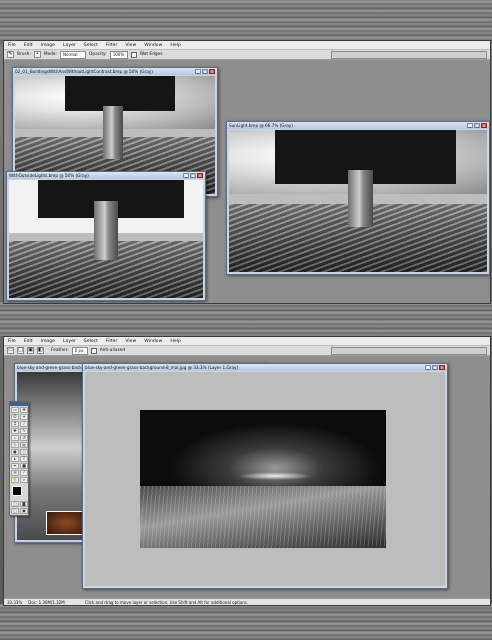 This screenshot has width=492, height=640. What do you see at coordinates (24, 431) in the screenshot?
I see `brush-tool-icon: ✎` at bounding box center [24, 431].